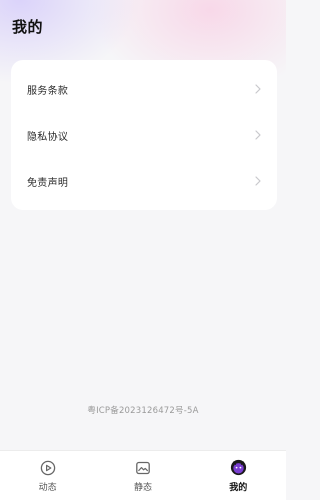 This screenshot has height=500, width=320. Describe the element at coordinates (28, 27) in the screenshot. I see `page-title: 我的` at that location.